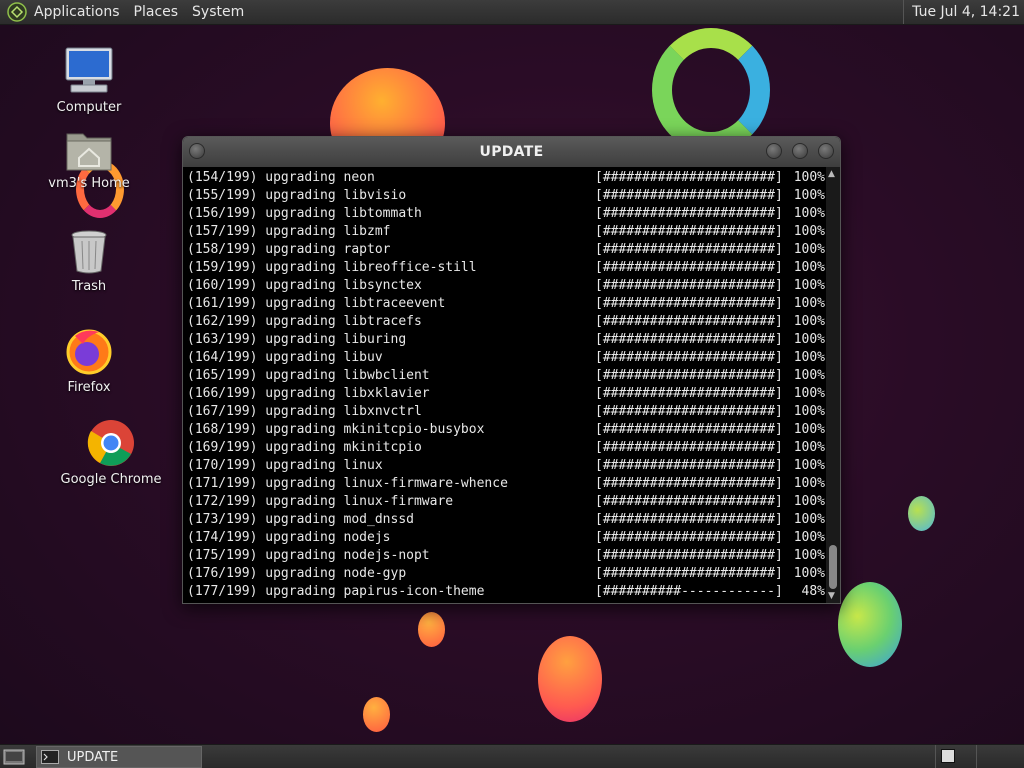  I want to click on package-name: (174/199) upgrading nodejs, so click(289, 537).